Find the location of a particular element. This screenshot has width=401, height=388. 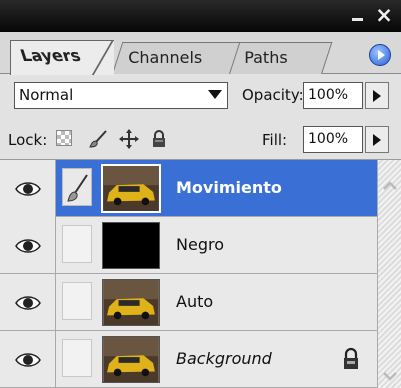

scroll-down-icon is located at coordinates (390, 376).